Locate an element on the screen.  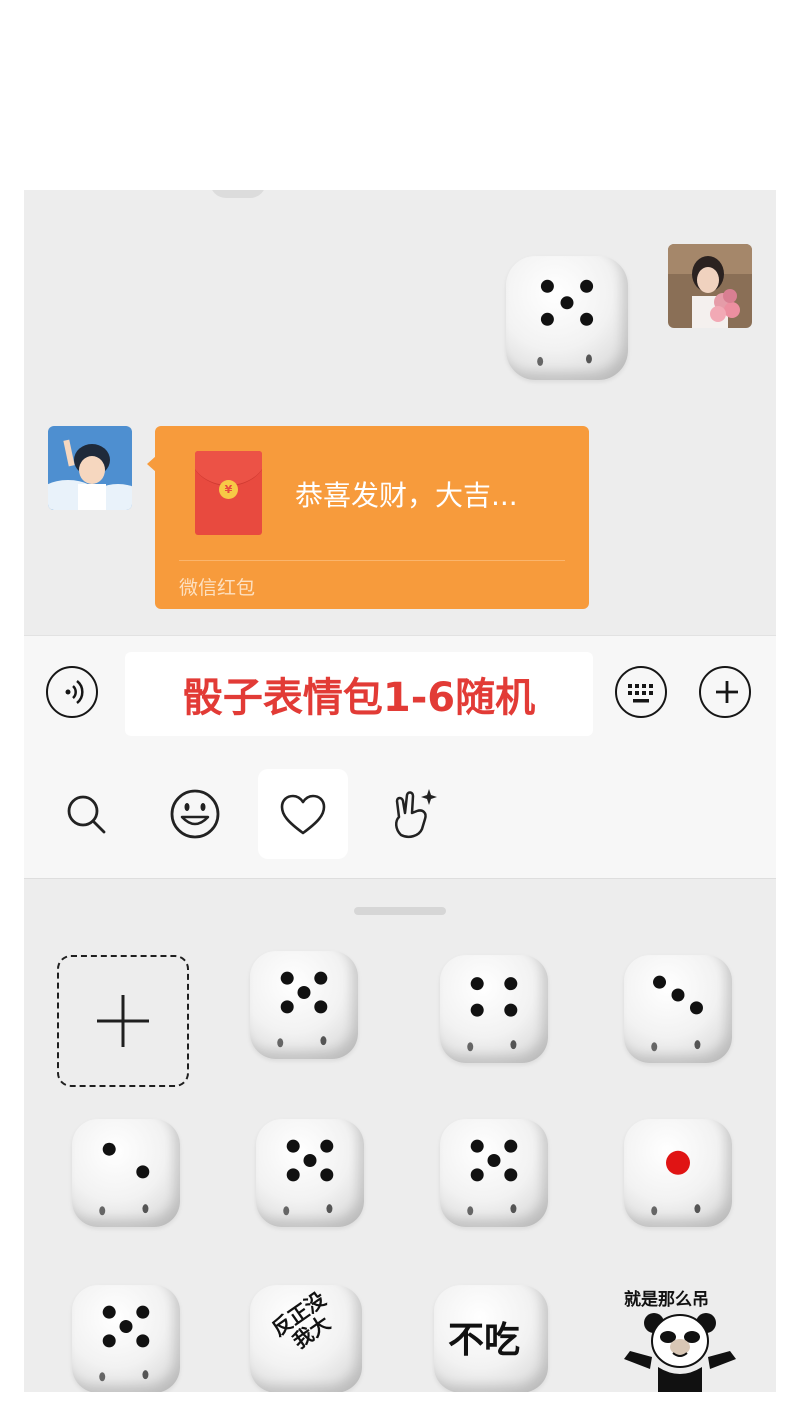
panel-drag-handle is located at coordinates (400, 911).